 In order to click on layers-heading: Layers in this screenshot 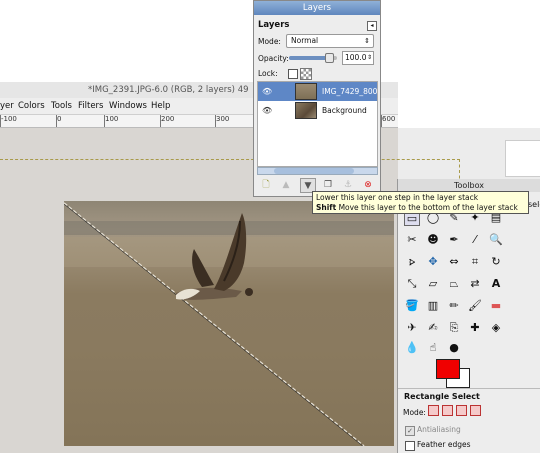, I will do `click(274, 25)`.